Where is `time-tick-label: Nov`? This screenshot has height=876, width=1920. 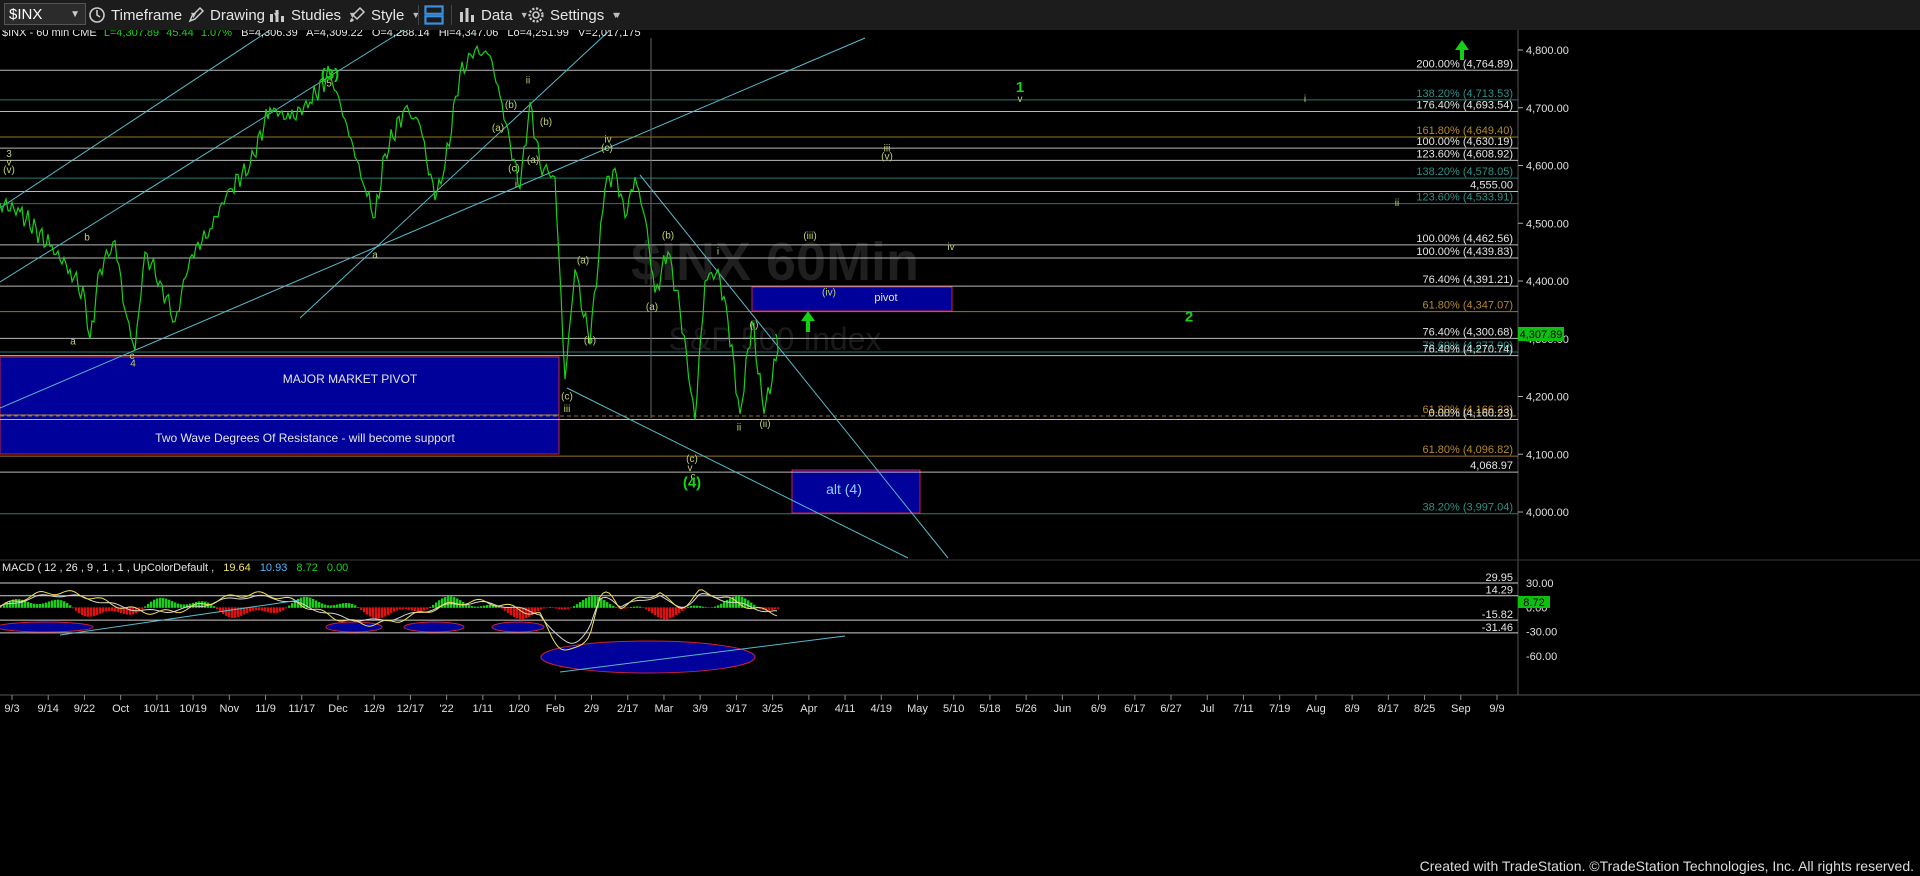 time-tick-label: Nov is located at coordinates (230, 709).